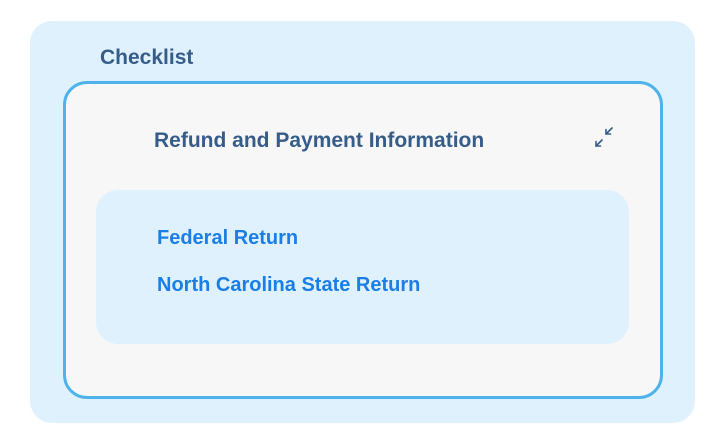 The width and height of the screenshot is (722, 435). I want to click on federal-return-link: Federal Return, so click(227, 238).